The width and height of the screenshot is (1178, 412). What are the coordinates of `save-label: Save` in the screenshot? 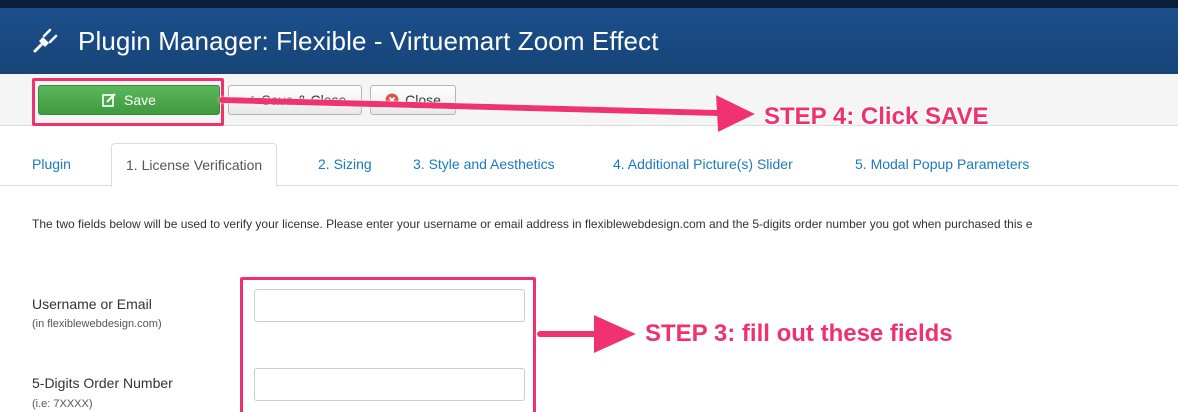 It's located at (140, 100).